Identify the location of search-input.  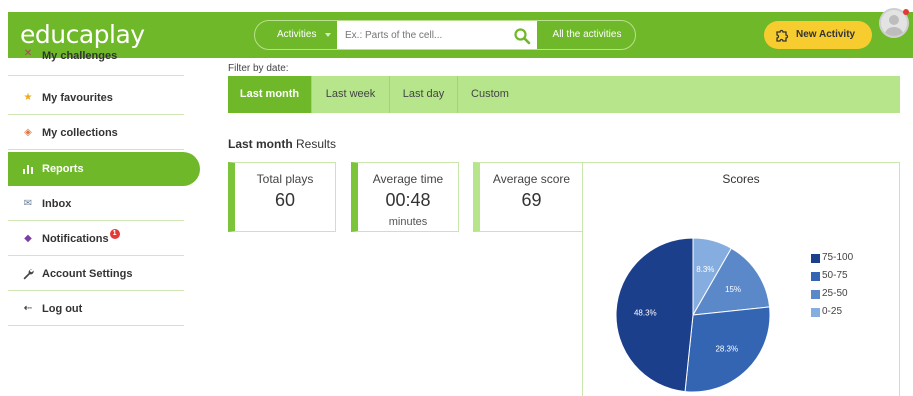
(437, 35).